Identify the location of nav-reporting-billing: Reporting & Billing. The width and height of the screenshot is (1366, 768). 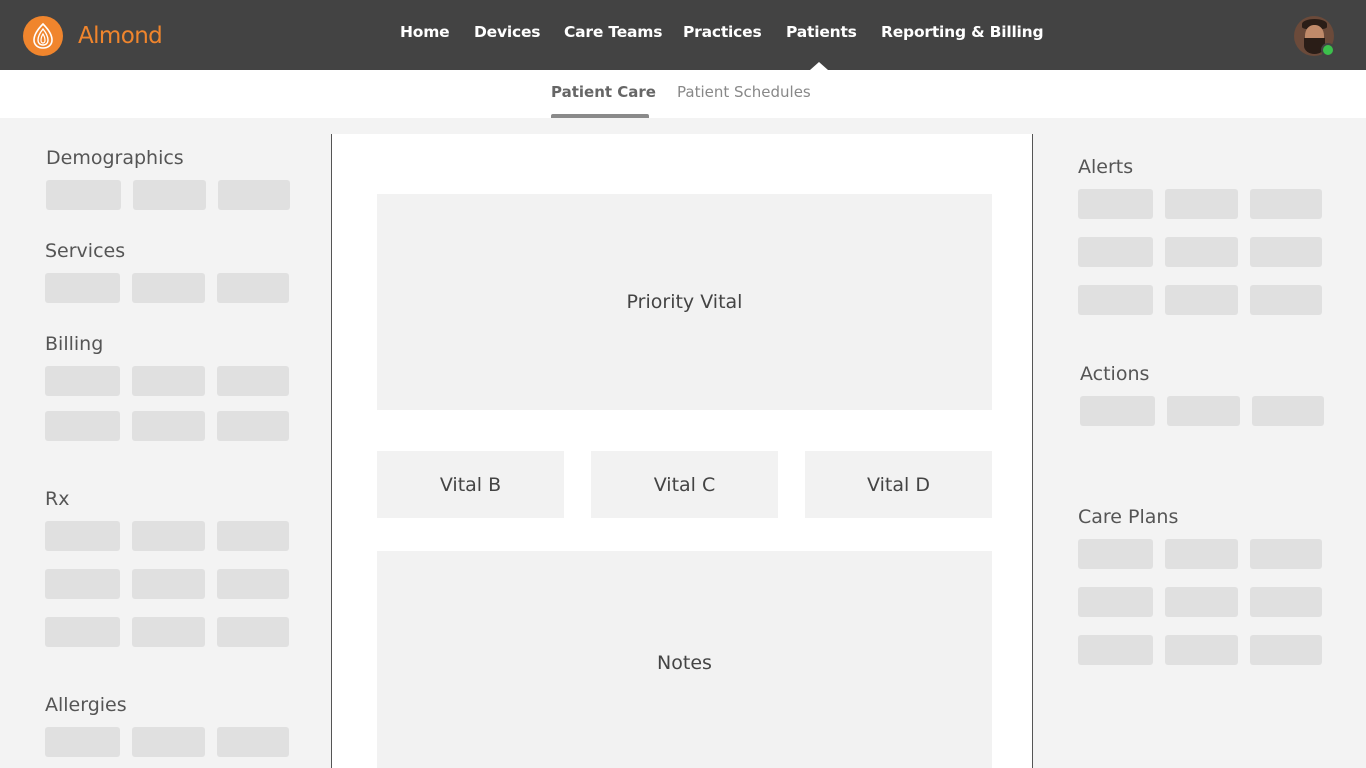
(962, 32).